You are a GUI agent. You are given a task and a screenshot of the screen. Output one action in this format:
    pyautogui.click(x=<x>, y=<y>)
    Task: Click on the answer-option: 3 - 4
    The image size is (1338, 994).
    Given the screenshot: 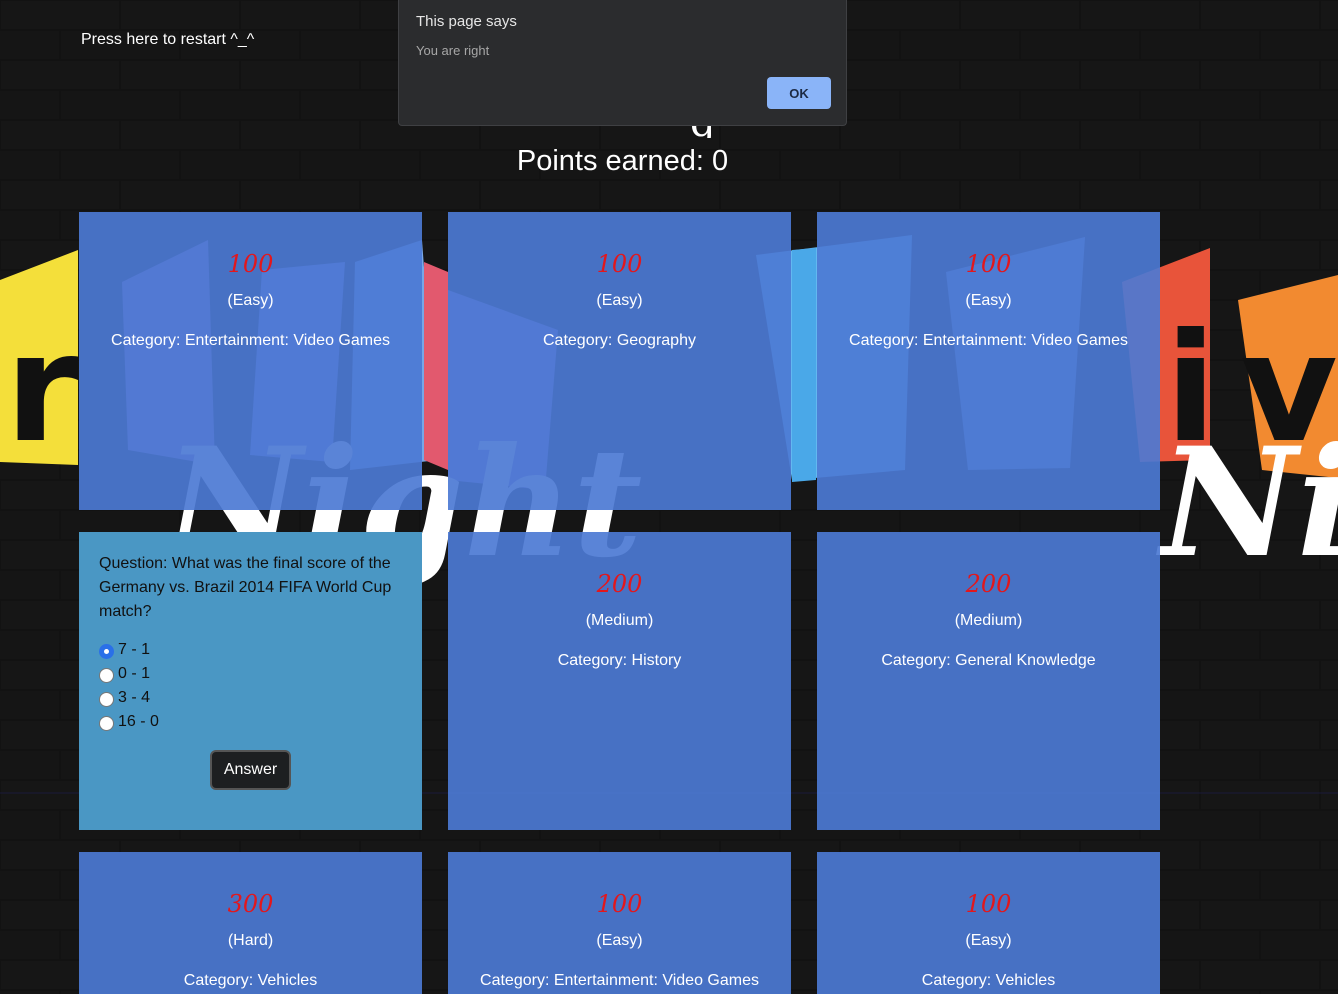 What is the action you would take?
    pyautogui.click(x=250, y=698)
    